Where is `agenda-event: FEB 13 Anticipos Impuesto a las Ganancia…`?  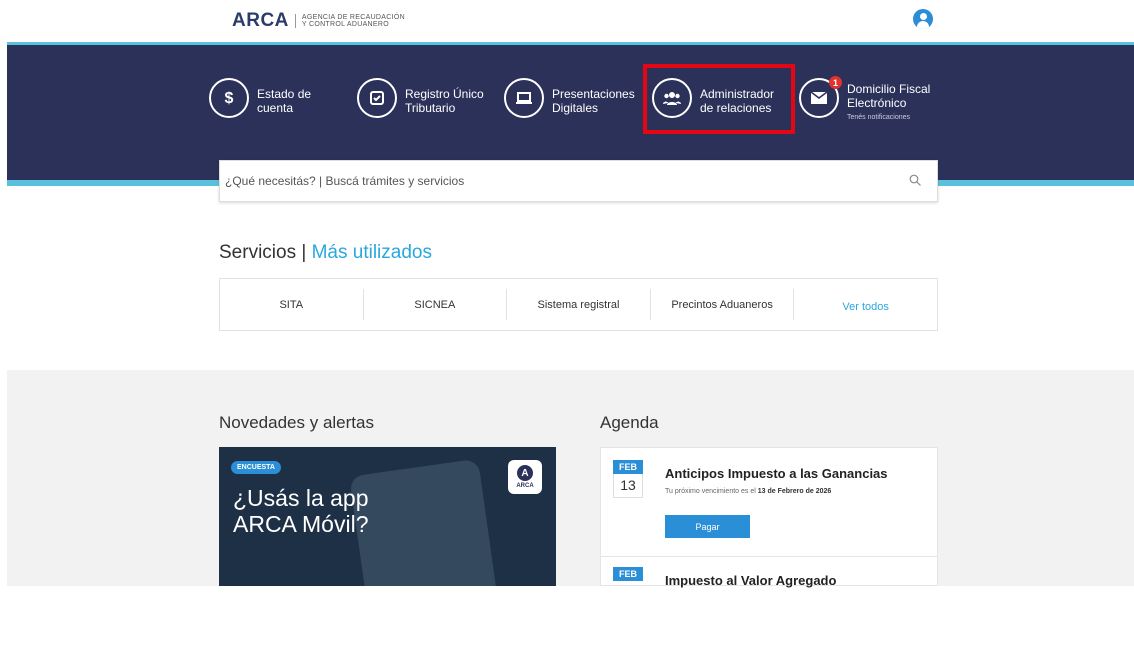 agenda-event: FEB 13 Anticipos Impuesto a las Ganancia… is located at coordinates (769, 502).